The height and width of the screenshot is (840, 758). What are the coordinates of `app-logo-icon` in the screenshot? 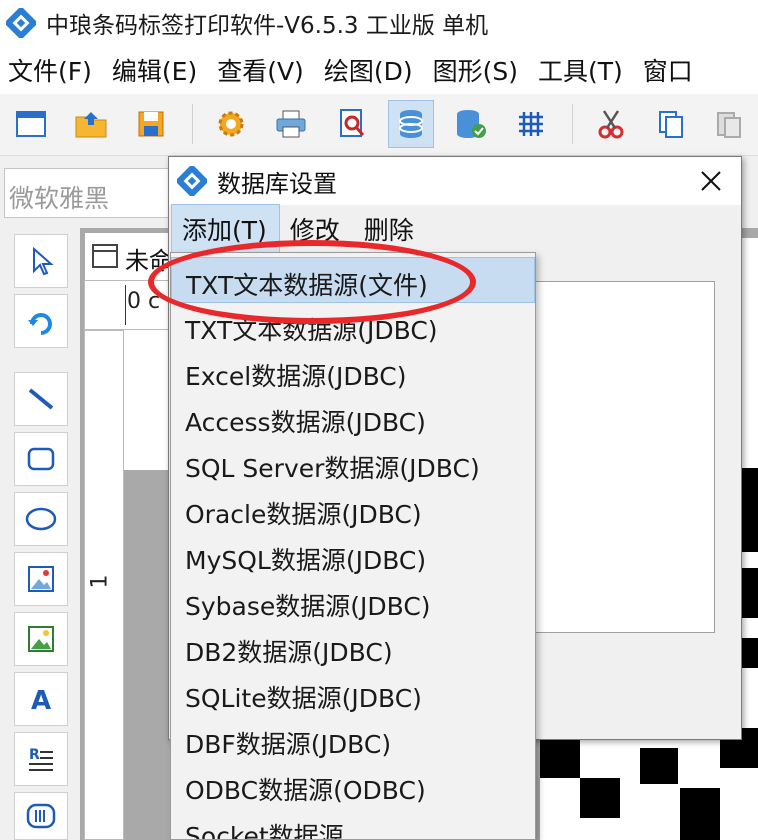 It's located at (21, 23).